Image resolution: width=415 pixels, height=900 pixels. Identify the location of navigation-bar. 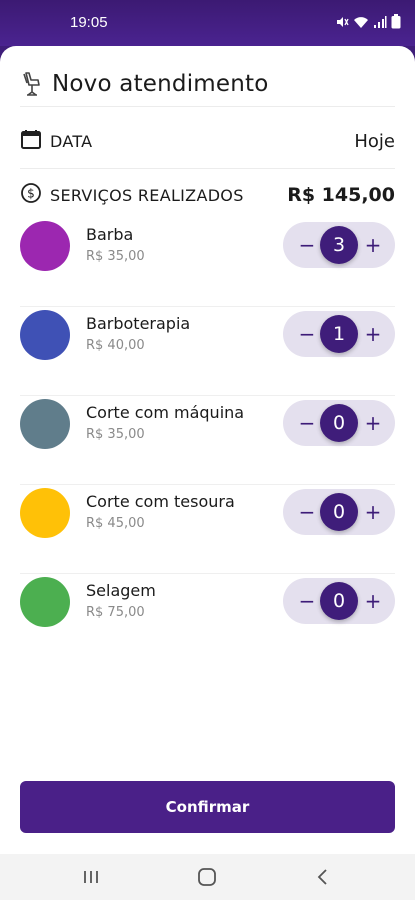
(207, 877).